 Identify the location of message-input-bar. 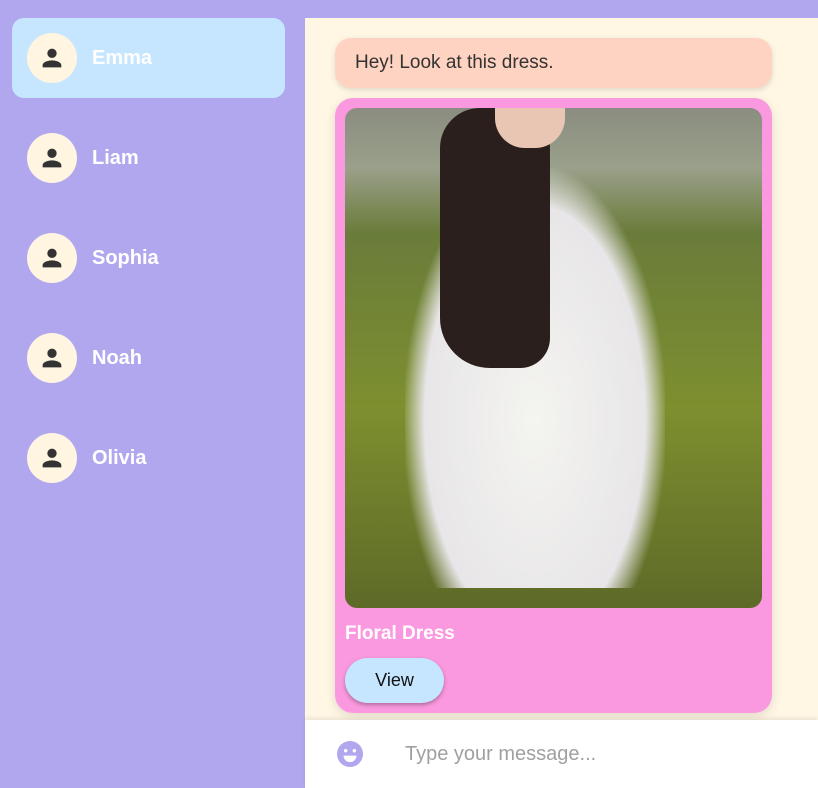
(561, 754).